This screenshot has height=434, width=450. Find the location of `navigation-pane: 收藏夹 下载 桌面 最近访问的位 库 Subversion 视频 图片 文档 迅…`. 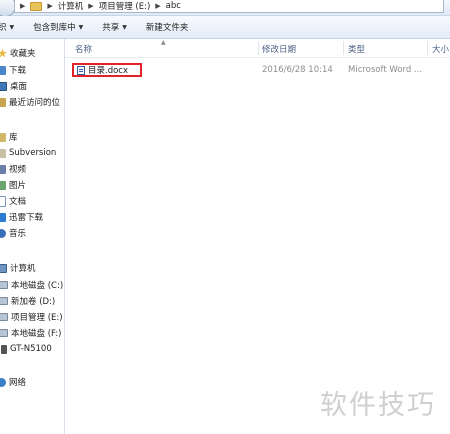

navigation-pane: 收藏夹 下载 桌面 最近访问的位 库 Subversion 视频 图片 文档 迅… is located at coordinates (32, 236).